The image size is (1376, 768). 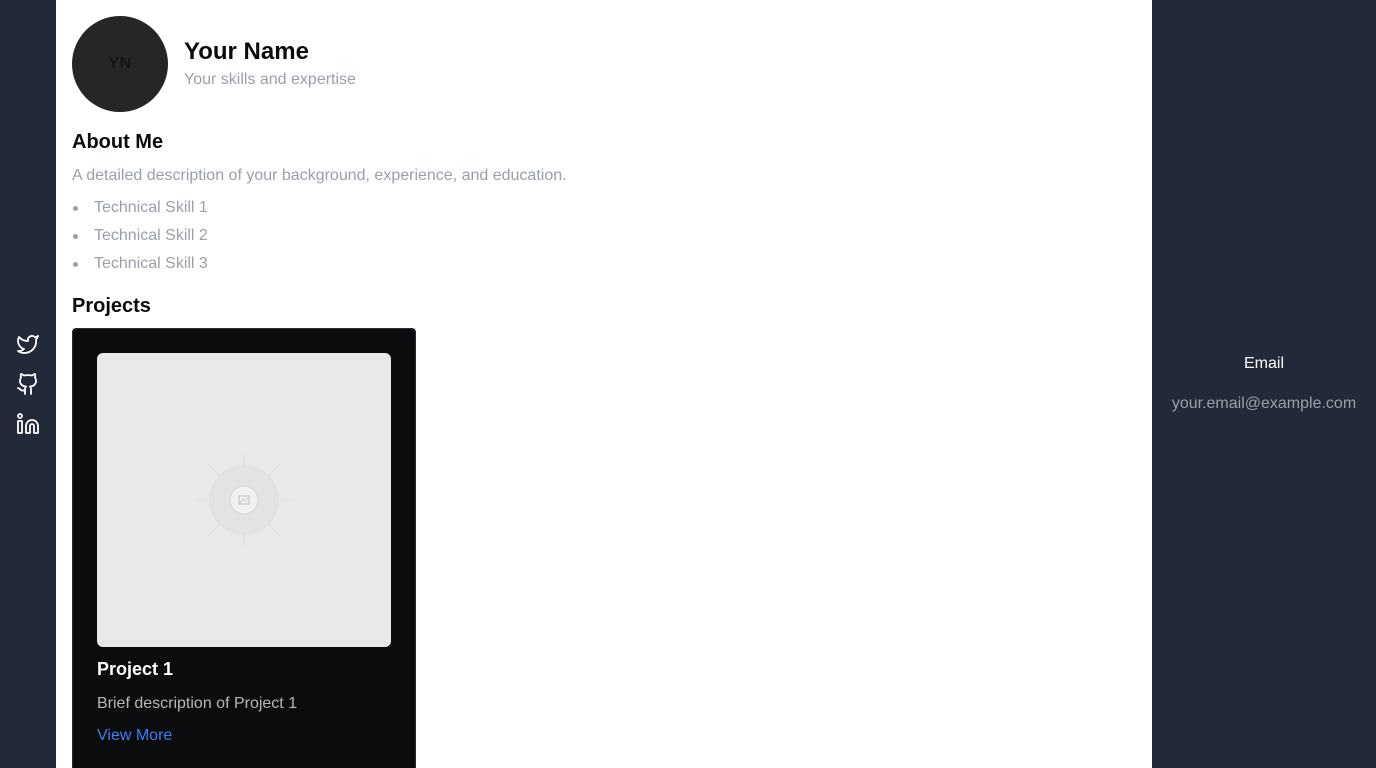 What do you see at coordinates (270, 79) in the screenshot?
I see `profile-tagline: Your skills and expertise` at bounding box center [270, 79].